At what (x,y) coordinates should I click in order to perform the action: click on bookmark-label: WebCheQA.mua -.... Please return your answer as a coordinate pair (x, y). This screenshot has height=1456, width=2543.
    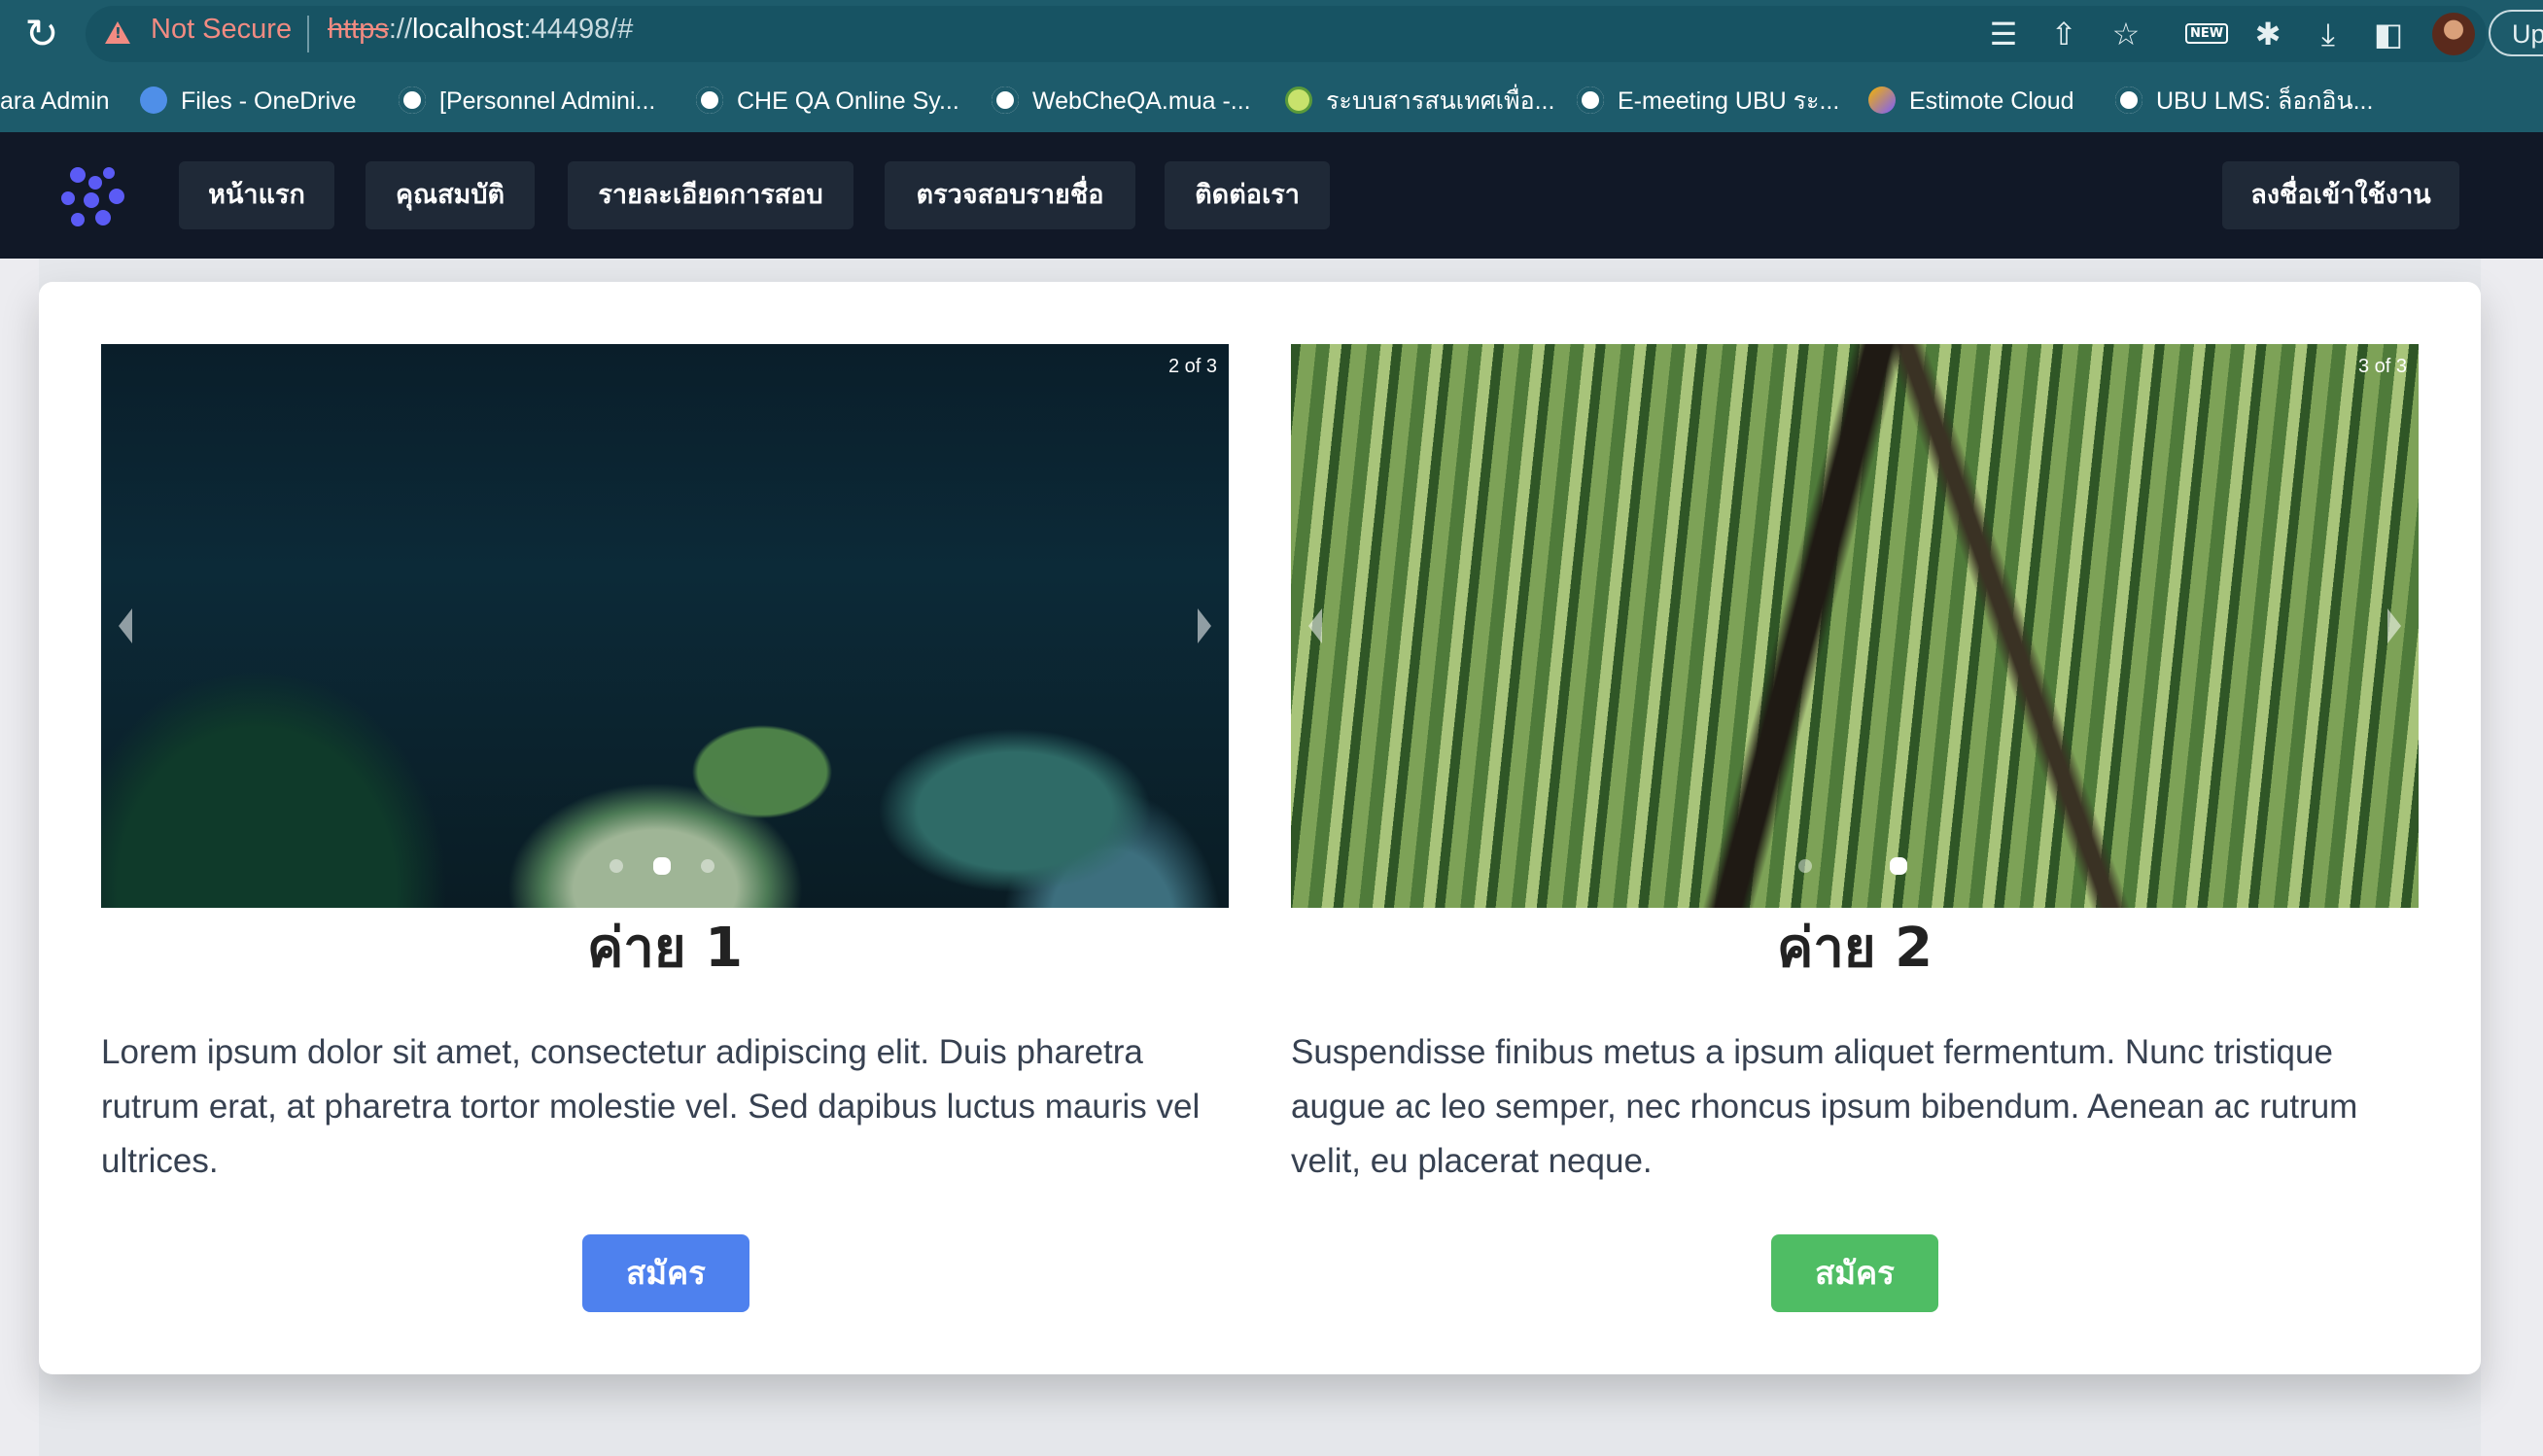
    Looking at the image, I should click on (1141, 101).